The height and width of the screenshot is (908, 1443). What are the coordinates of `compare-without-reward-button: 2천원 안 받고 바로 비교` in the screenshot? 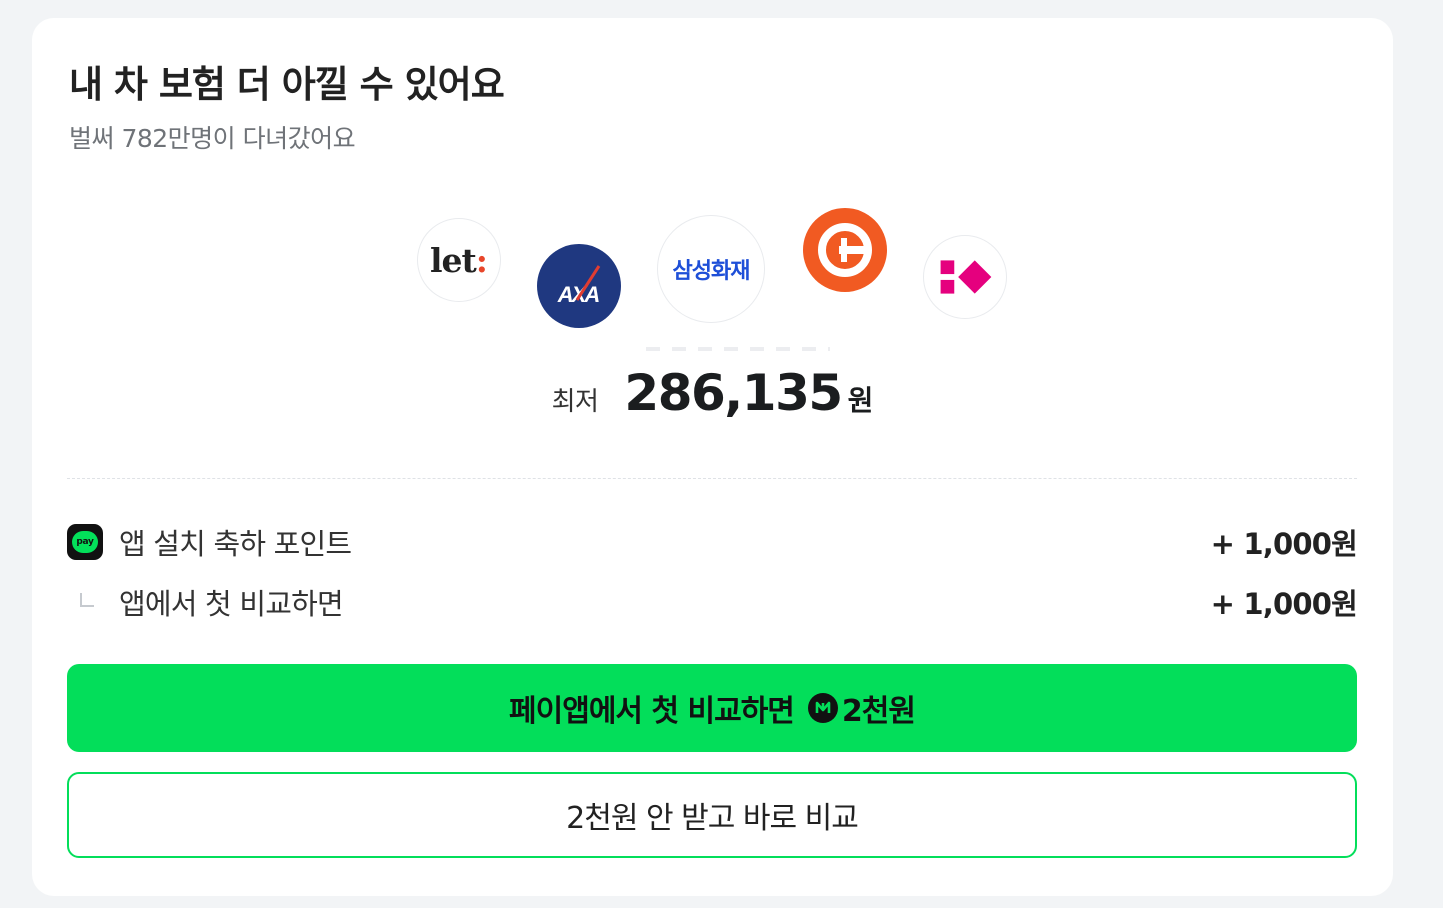 It's located at (712, 815).